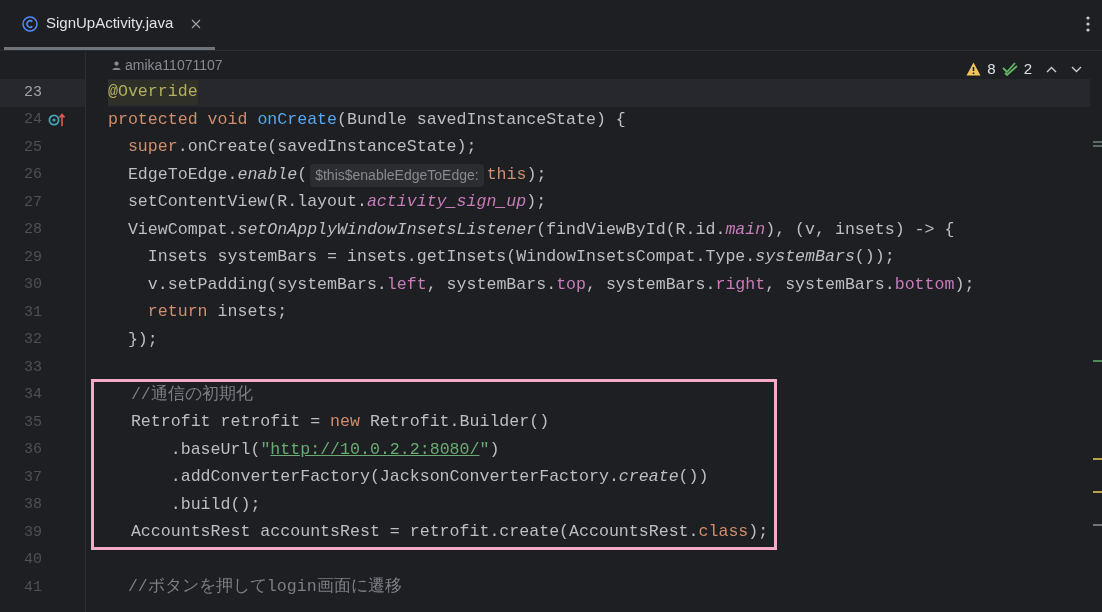 The height and width of the screenshot is (612, 1102). Describe the element at coordinates (215, 504) in the screenshot. I see `code-line: .build();` at that location.